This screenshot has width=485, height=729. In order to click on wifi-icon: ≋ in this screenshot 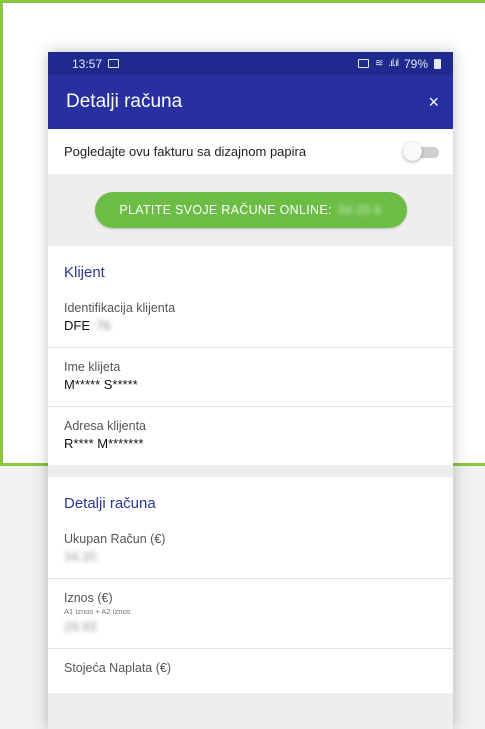, I will do `click(379, 63)`.